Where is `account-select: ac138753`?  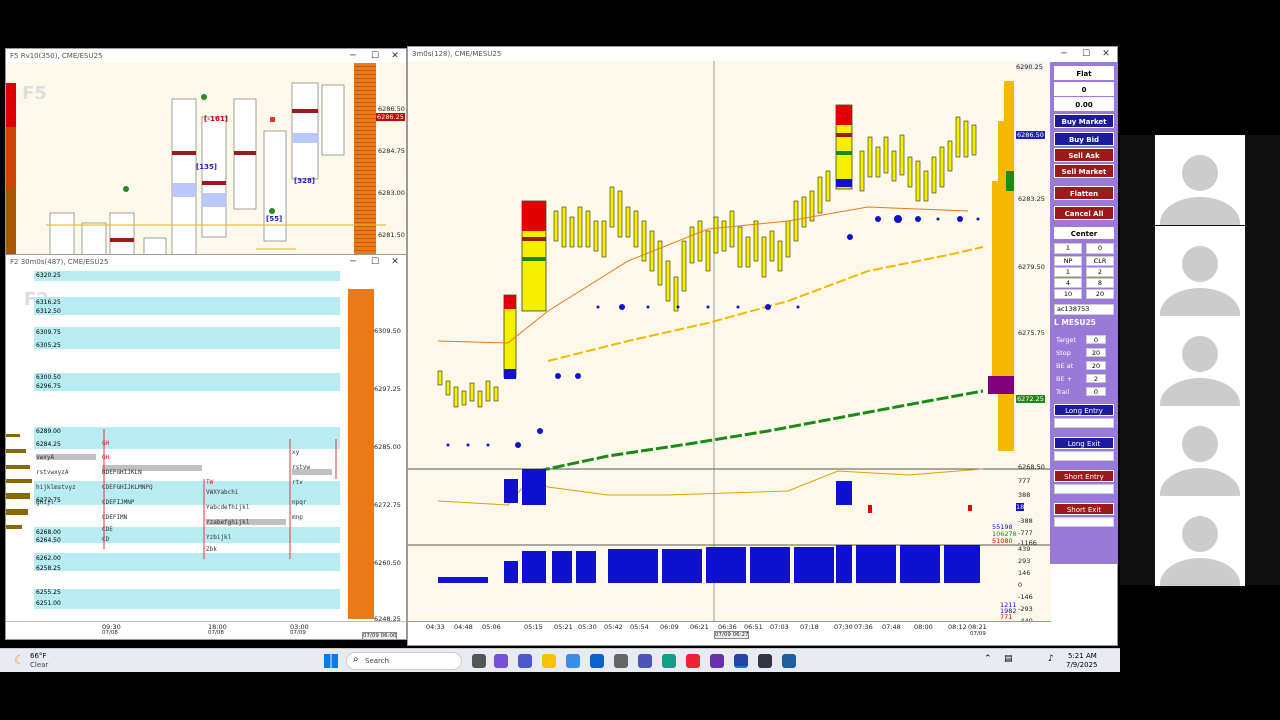 account-select: ac138753 is located at coordinates (1084, 309).